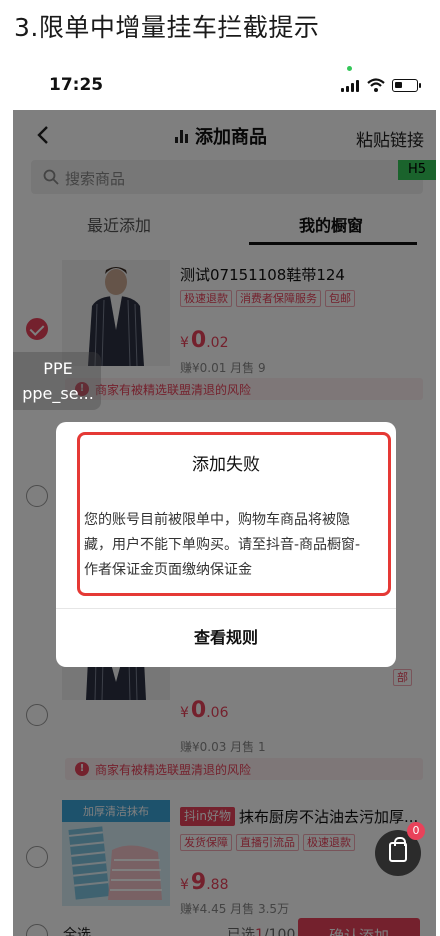 The height and width of the screenshot is (936, 440). What do you see at coordinates (224, 84) in the screenshot?
I see `status-bar: 17:25` at bounding box center [224, 84].